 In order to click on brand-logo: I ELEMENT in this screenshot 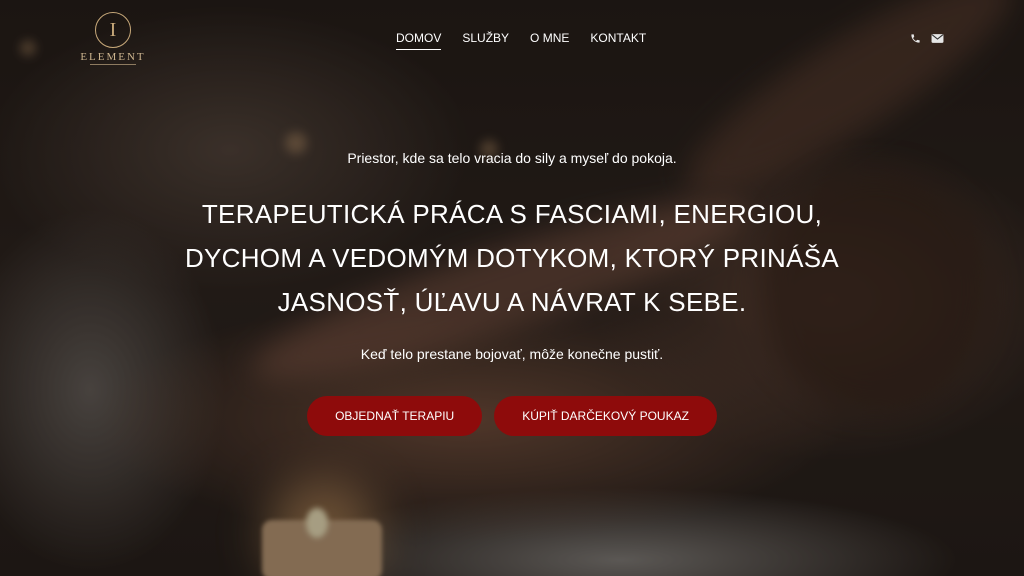, I will do `click(113, 38)`.